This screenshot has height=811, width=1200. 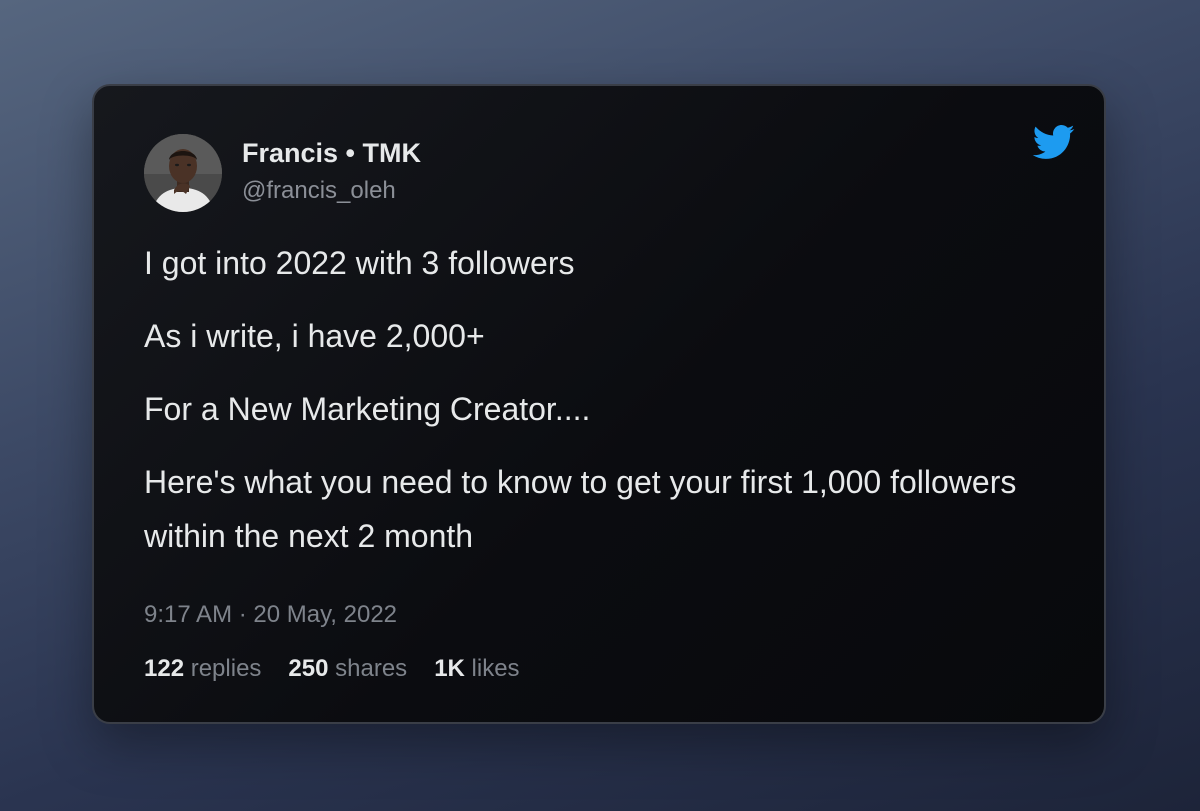 I want to click on tweet-stats: 122 replies 250 shares 1K likes, so click(x=332, y=669).